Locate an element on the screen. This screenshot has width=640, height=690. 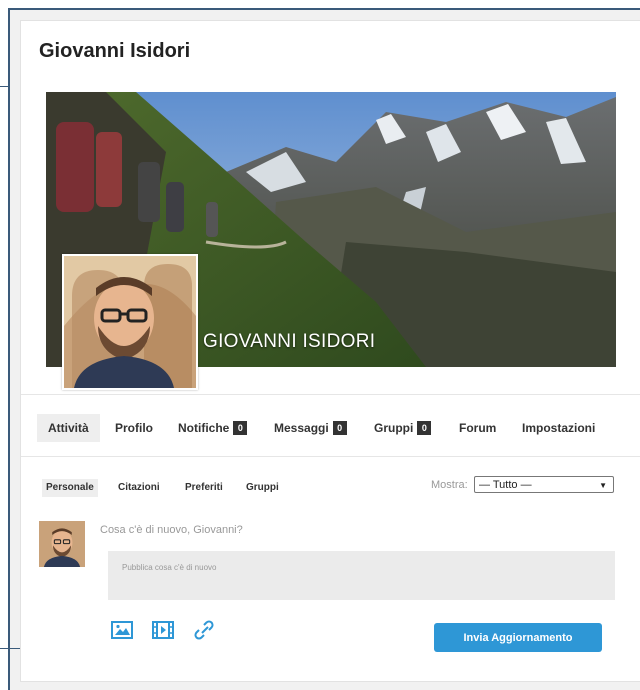
status-textarea: Pubblica cosa c'è di nuovo is located at coordinates (361, 575).